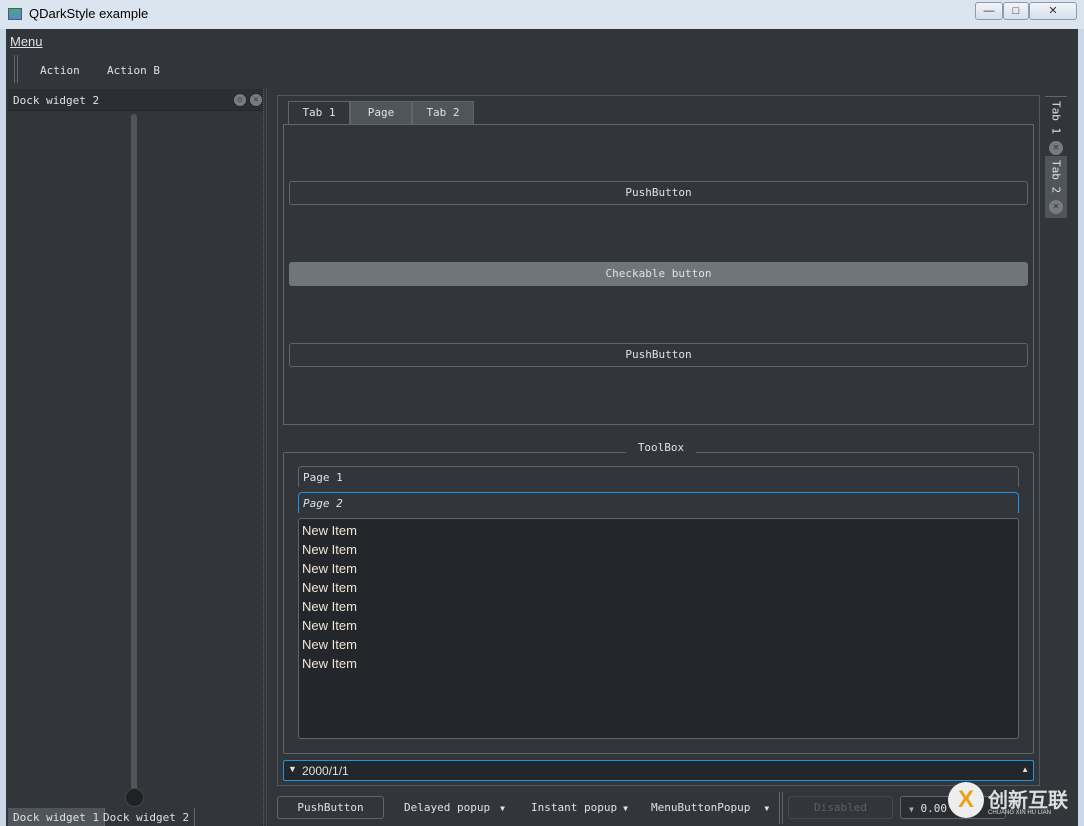 The height and width of the screenshot is (826, 1084). What do you see at coordinates (26, 41) in the screenshot?
I see `menu-item-menu: Menu` at bounding box center [26, 41].